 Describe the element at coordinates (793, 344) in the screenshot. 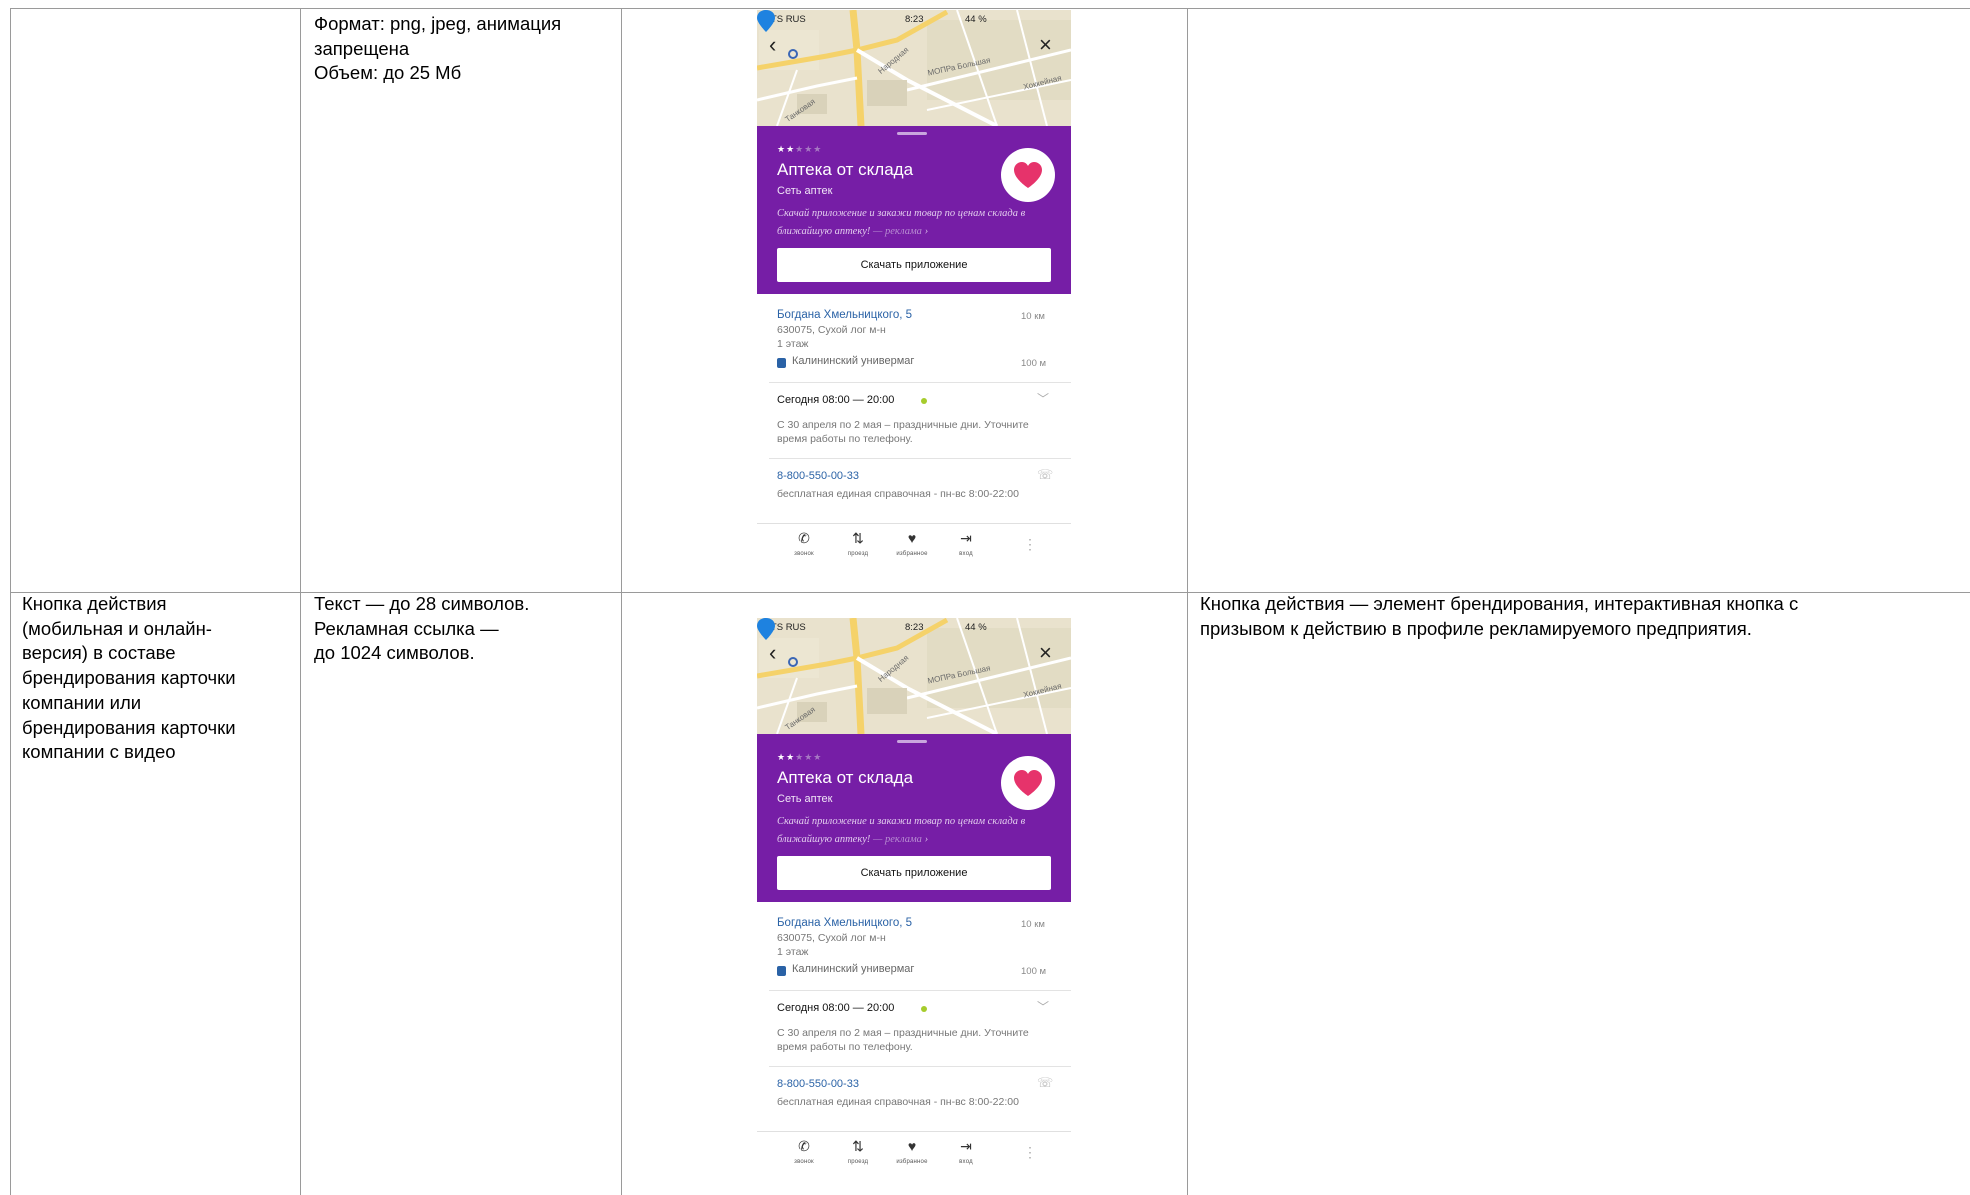

I see `floor-label: 1 этаж` at that location.